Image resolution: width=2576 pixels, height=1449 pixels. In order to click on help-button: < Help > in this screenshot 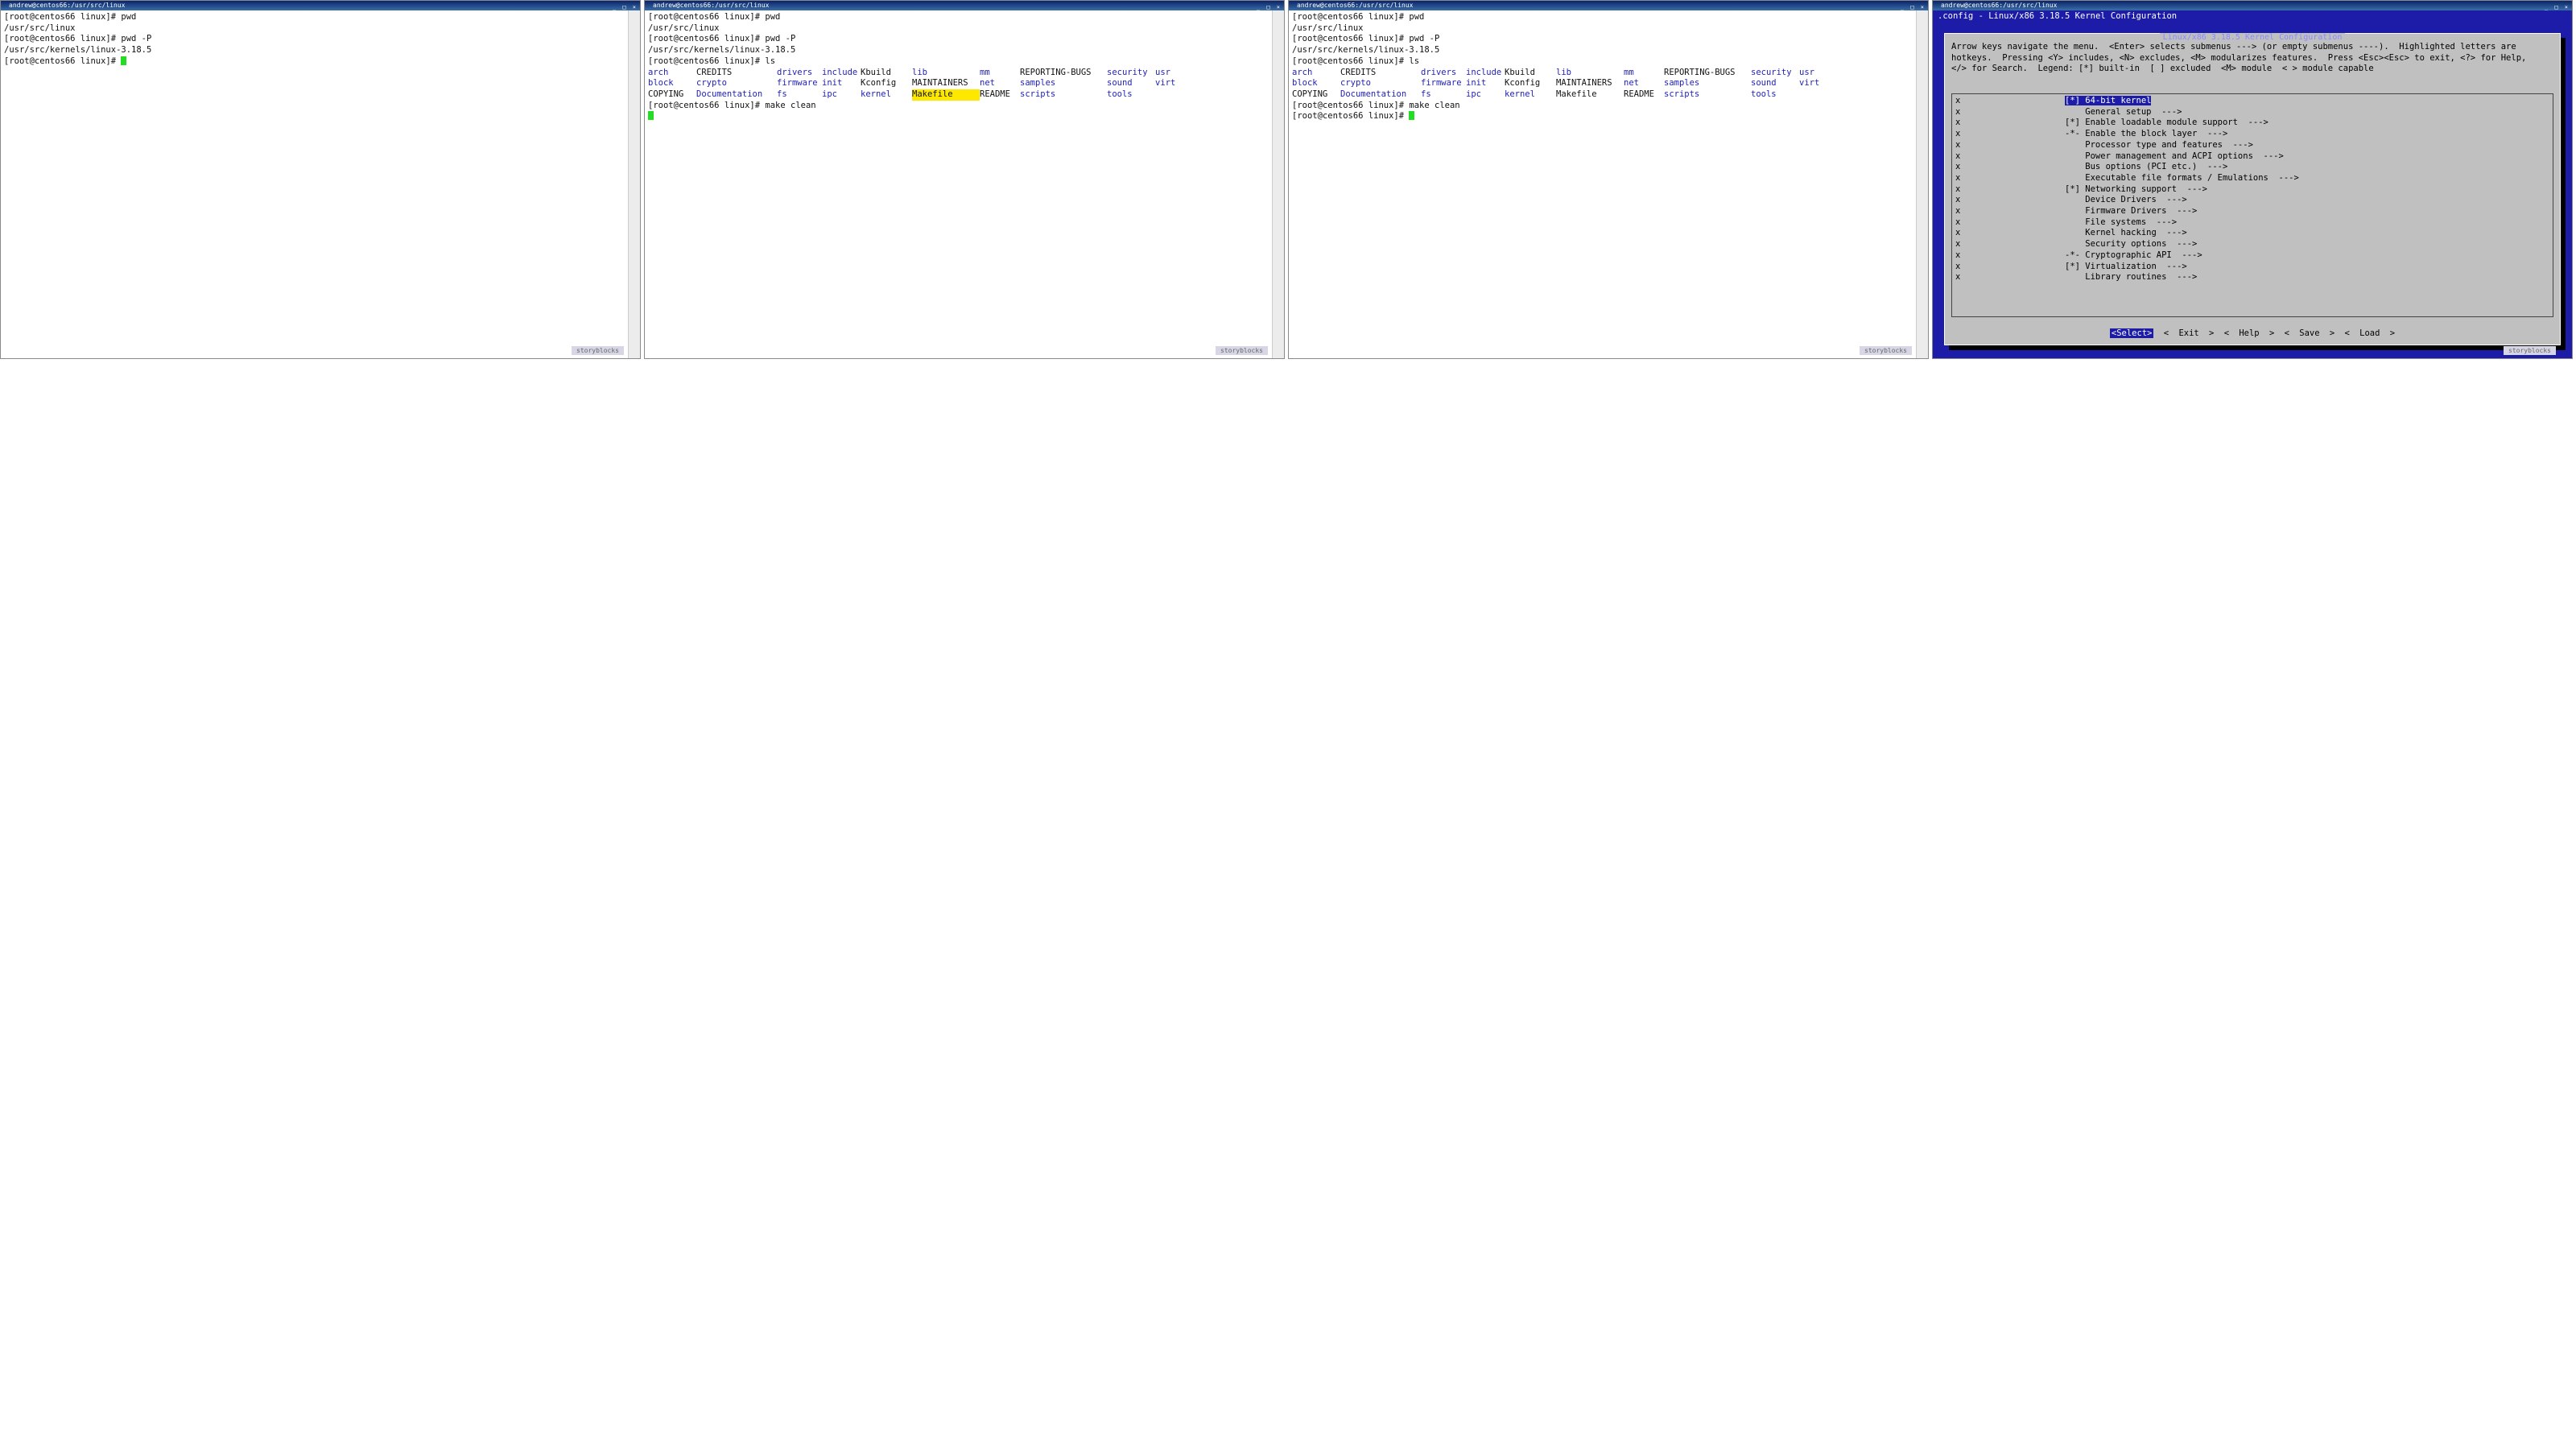, I will do `click(2249, 333)`.